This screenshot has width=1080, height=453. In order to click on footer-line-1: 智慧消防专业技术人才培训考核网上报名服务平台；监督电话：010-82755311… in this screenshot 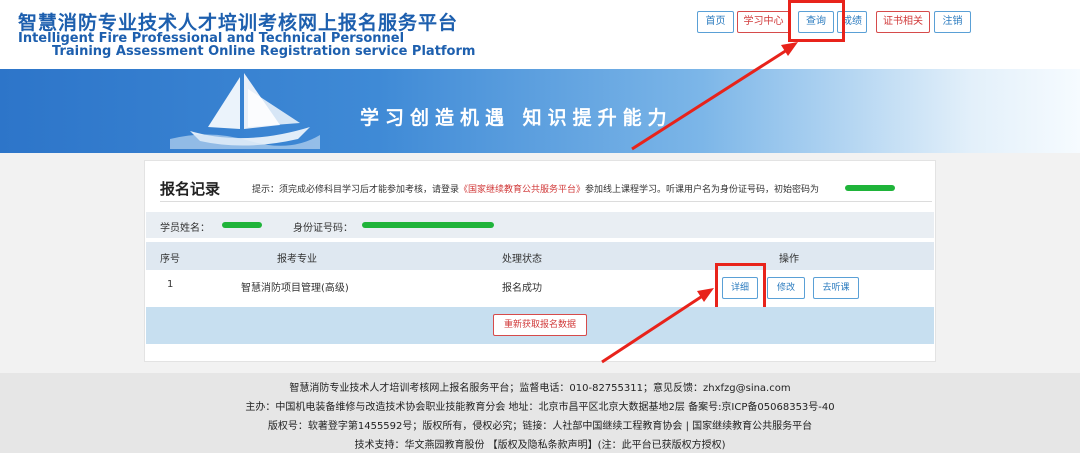, I will do `click(540, 388)`.